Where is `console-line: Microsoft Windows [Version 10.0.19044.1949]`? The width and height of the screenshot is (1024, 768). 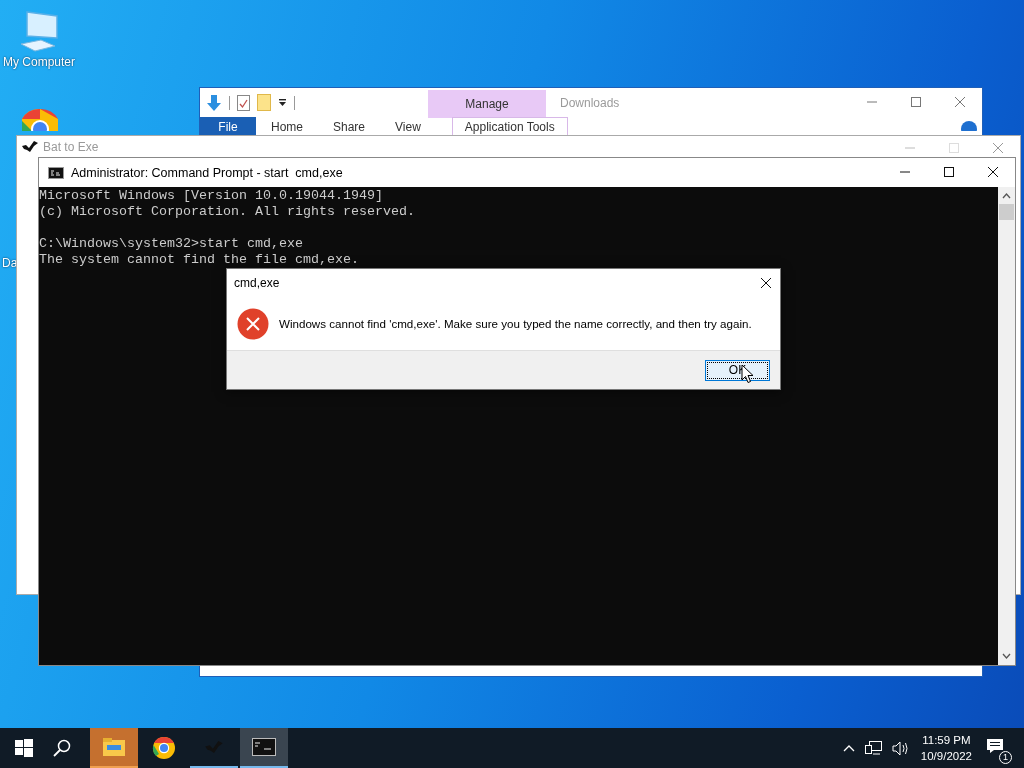 console-line: Microsoft Windows [Version 10.0.19044.1949] is located at coordinates (211, 196).